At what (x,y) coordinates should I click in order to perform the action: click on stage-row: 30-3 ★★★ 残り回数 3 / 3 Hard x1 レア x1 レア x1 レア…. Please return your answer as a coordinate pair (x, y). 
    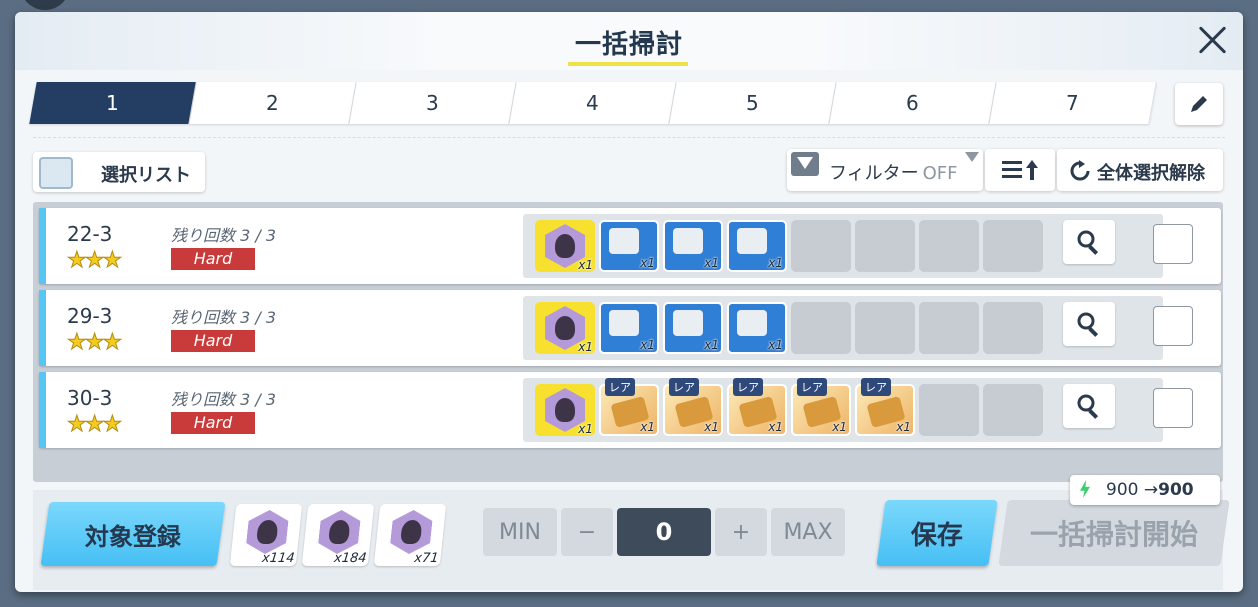
    Looking at the image, I should click on (630, 410).